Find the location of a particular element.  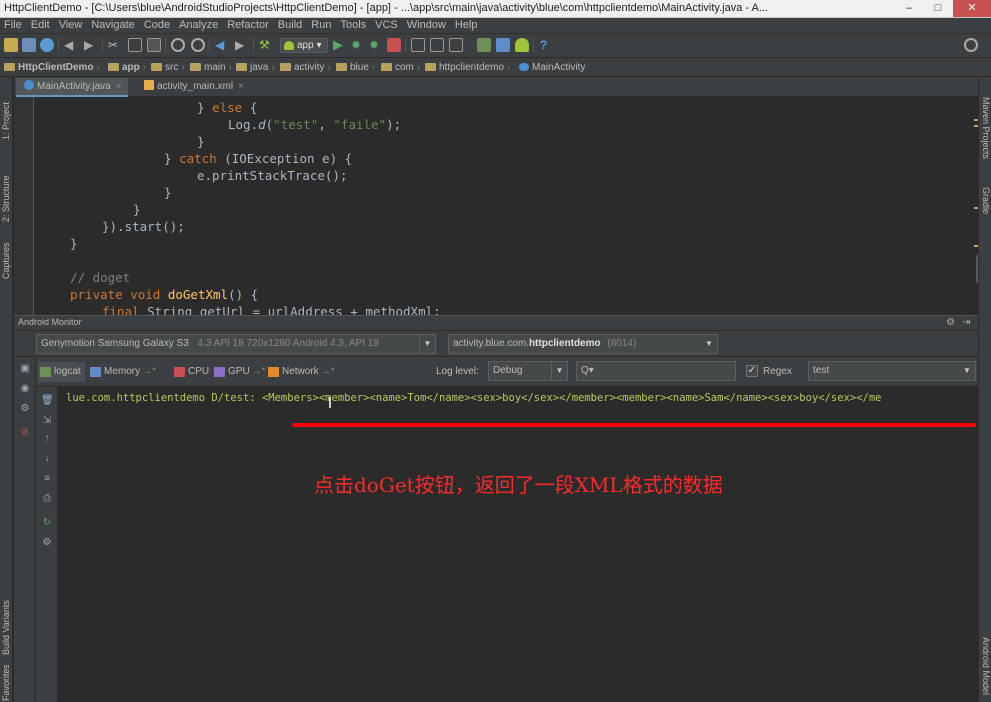

menu-code: Code is located at coordinates (157, 25).